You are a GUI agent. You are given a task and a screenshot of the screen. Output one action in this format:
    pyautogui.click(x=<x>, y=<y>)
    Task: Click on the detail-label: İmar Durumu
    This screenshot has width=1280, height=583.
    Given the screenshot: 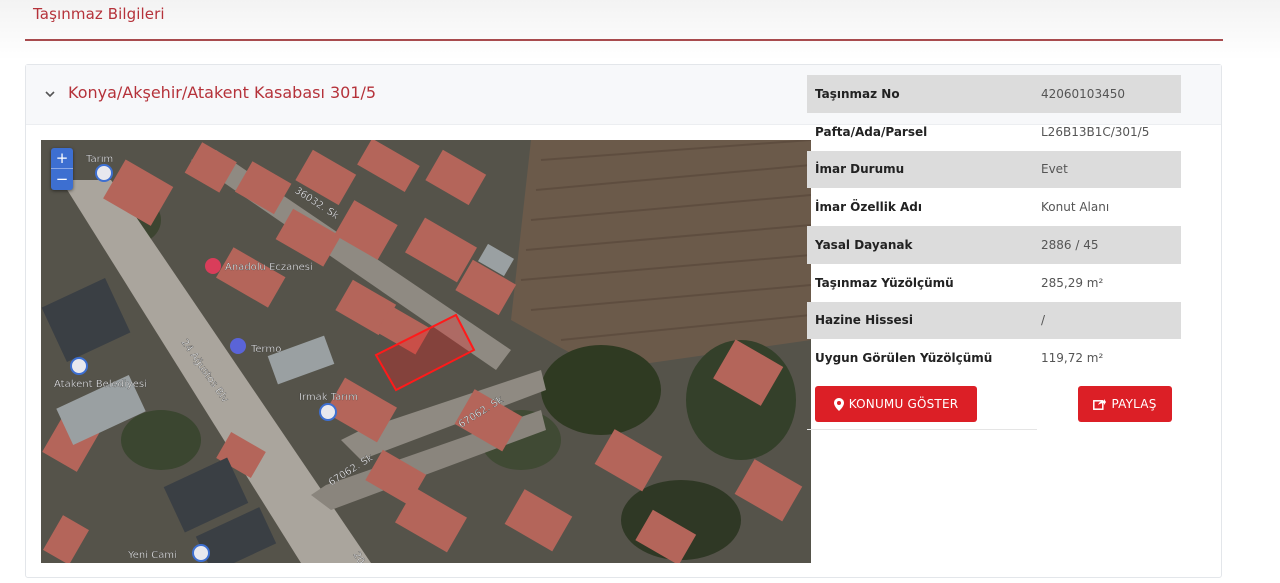 What is the action you would take?
    pyautogui.click(x=860, y=169)
    